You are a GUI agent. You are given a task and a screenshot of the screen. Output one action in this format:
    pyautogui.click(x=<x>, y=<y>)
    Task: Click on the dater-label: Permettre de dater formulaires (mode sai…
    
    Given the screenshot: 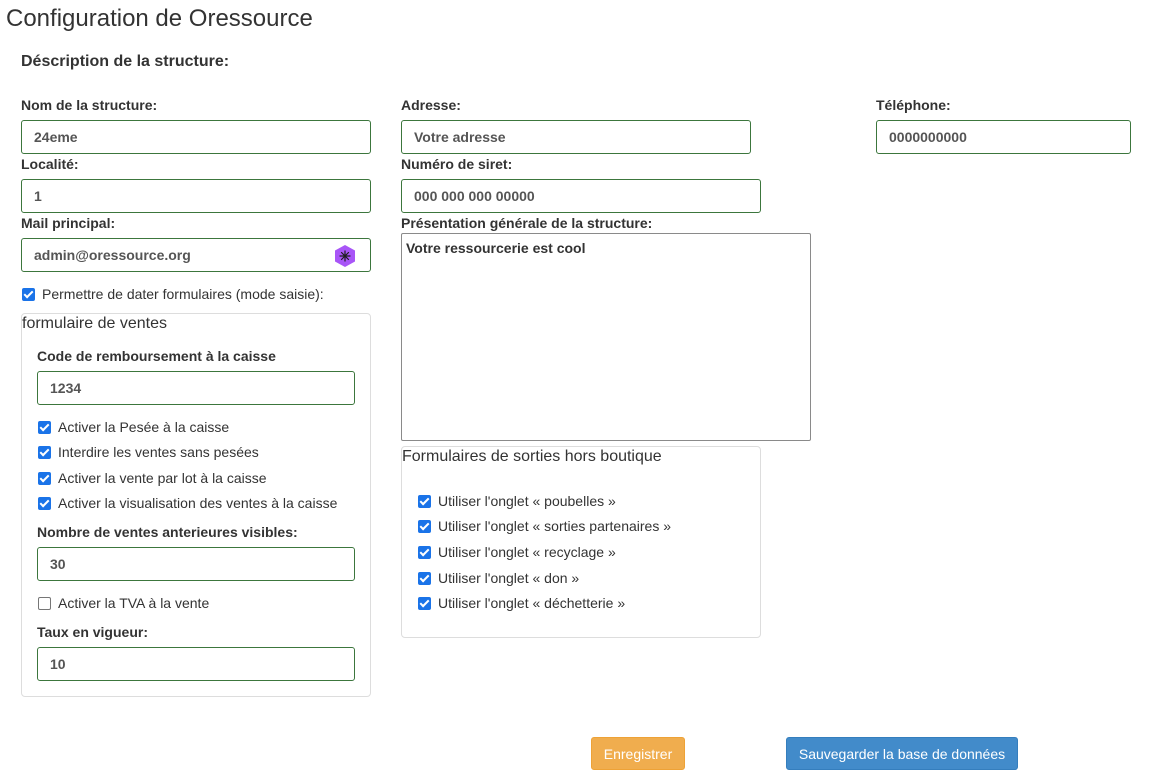 What is the action you would take?
    pyautogui.click(x=183, y=294)
    